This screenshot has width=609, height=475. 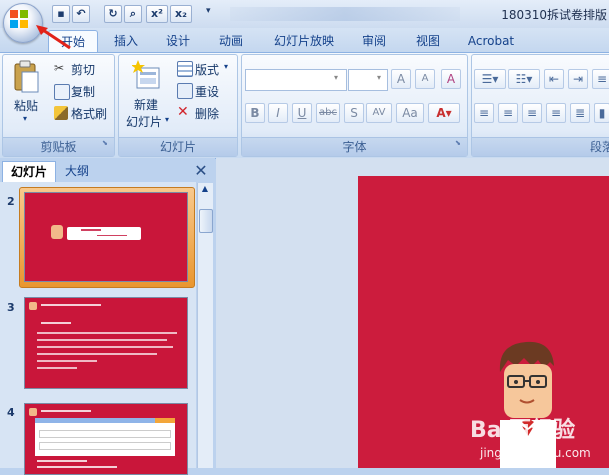 What do you see at coordinates (425, 79) in the screenshot?
I see `shrink-font-button: A` at bounding box center [425, 79].